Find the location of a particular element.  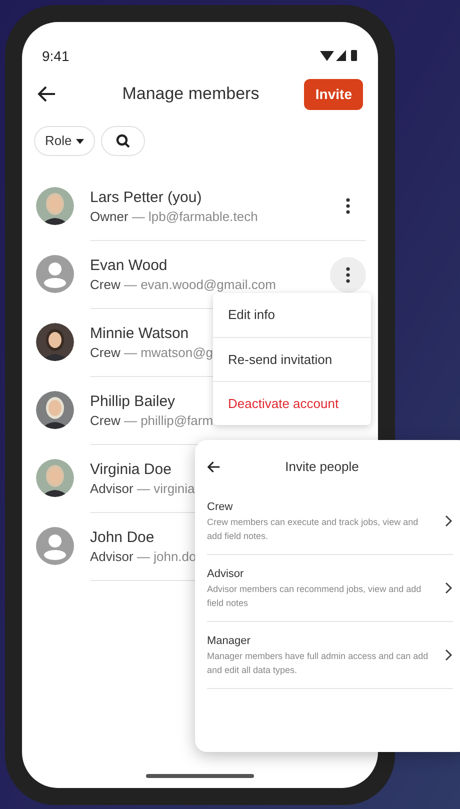

search-button is located at coordinates (122, 141).